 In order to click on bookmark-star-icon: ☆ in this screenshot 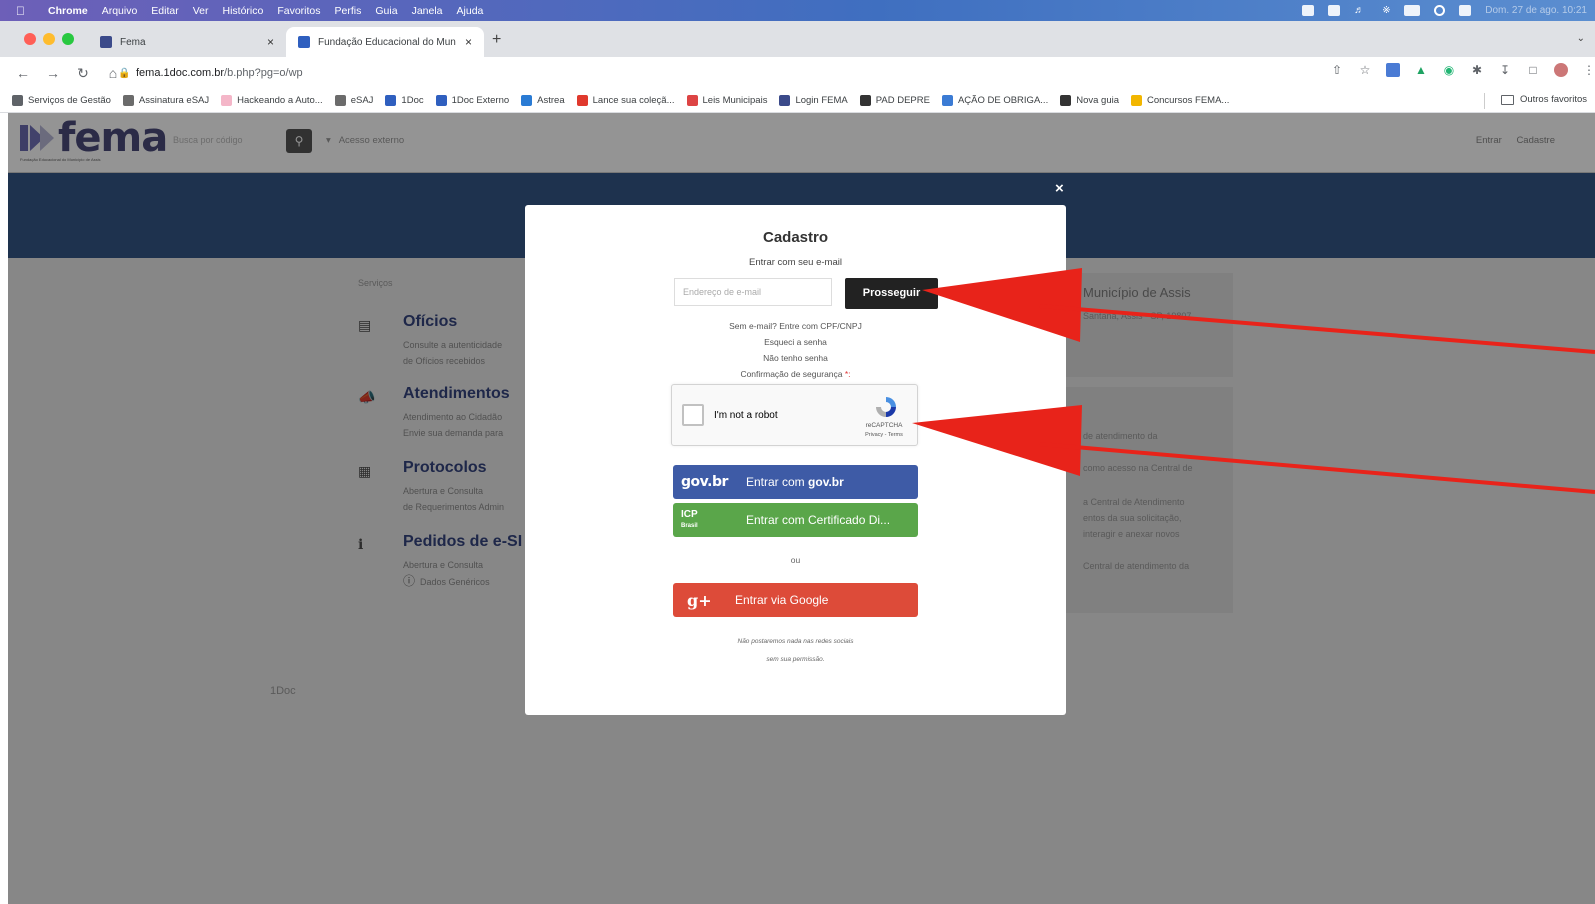, I will do `click(1365, 70)`.